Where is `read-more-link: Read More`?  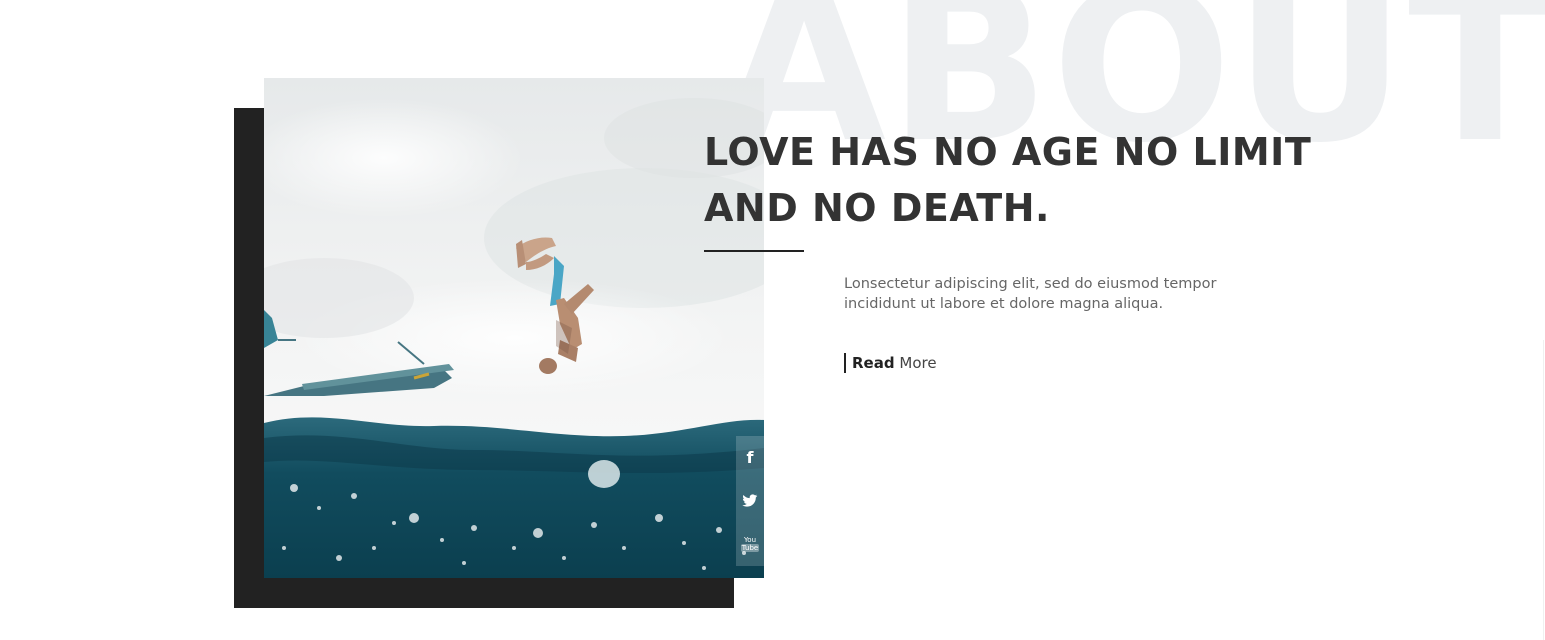
read-more-link: Read More is located at coordinates (890, 363).